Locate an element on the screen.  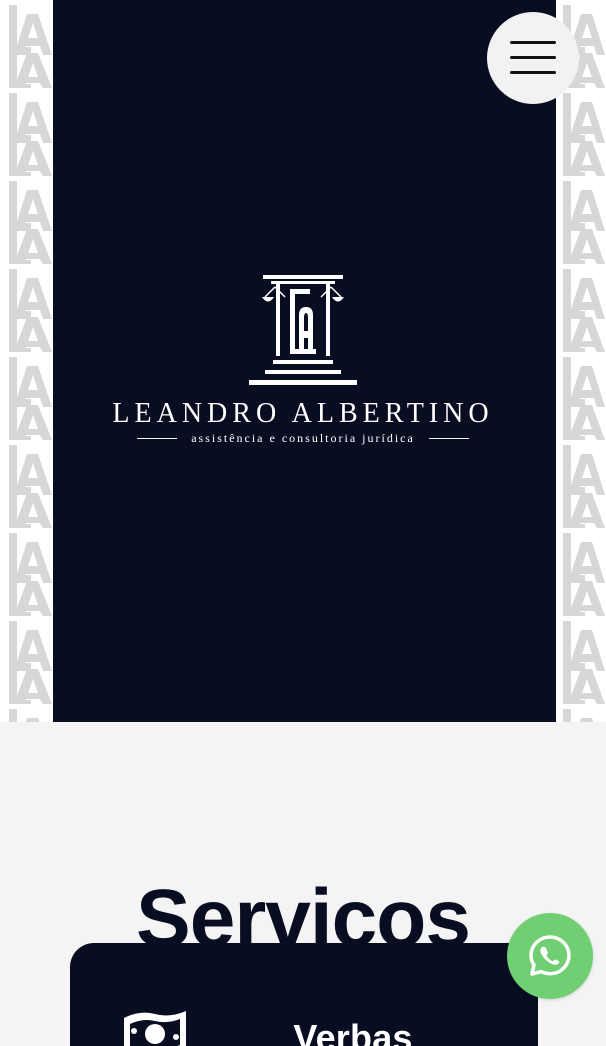
brand-tagline: assistência e consultoria jurídica is located at coordinates (303, 438).